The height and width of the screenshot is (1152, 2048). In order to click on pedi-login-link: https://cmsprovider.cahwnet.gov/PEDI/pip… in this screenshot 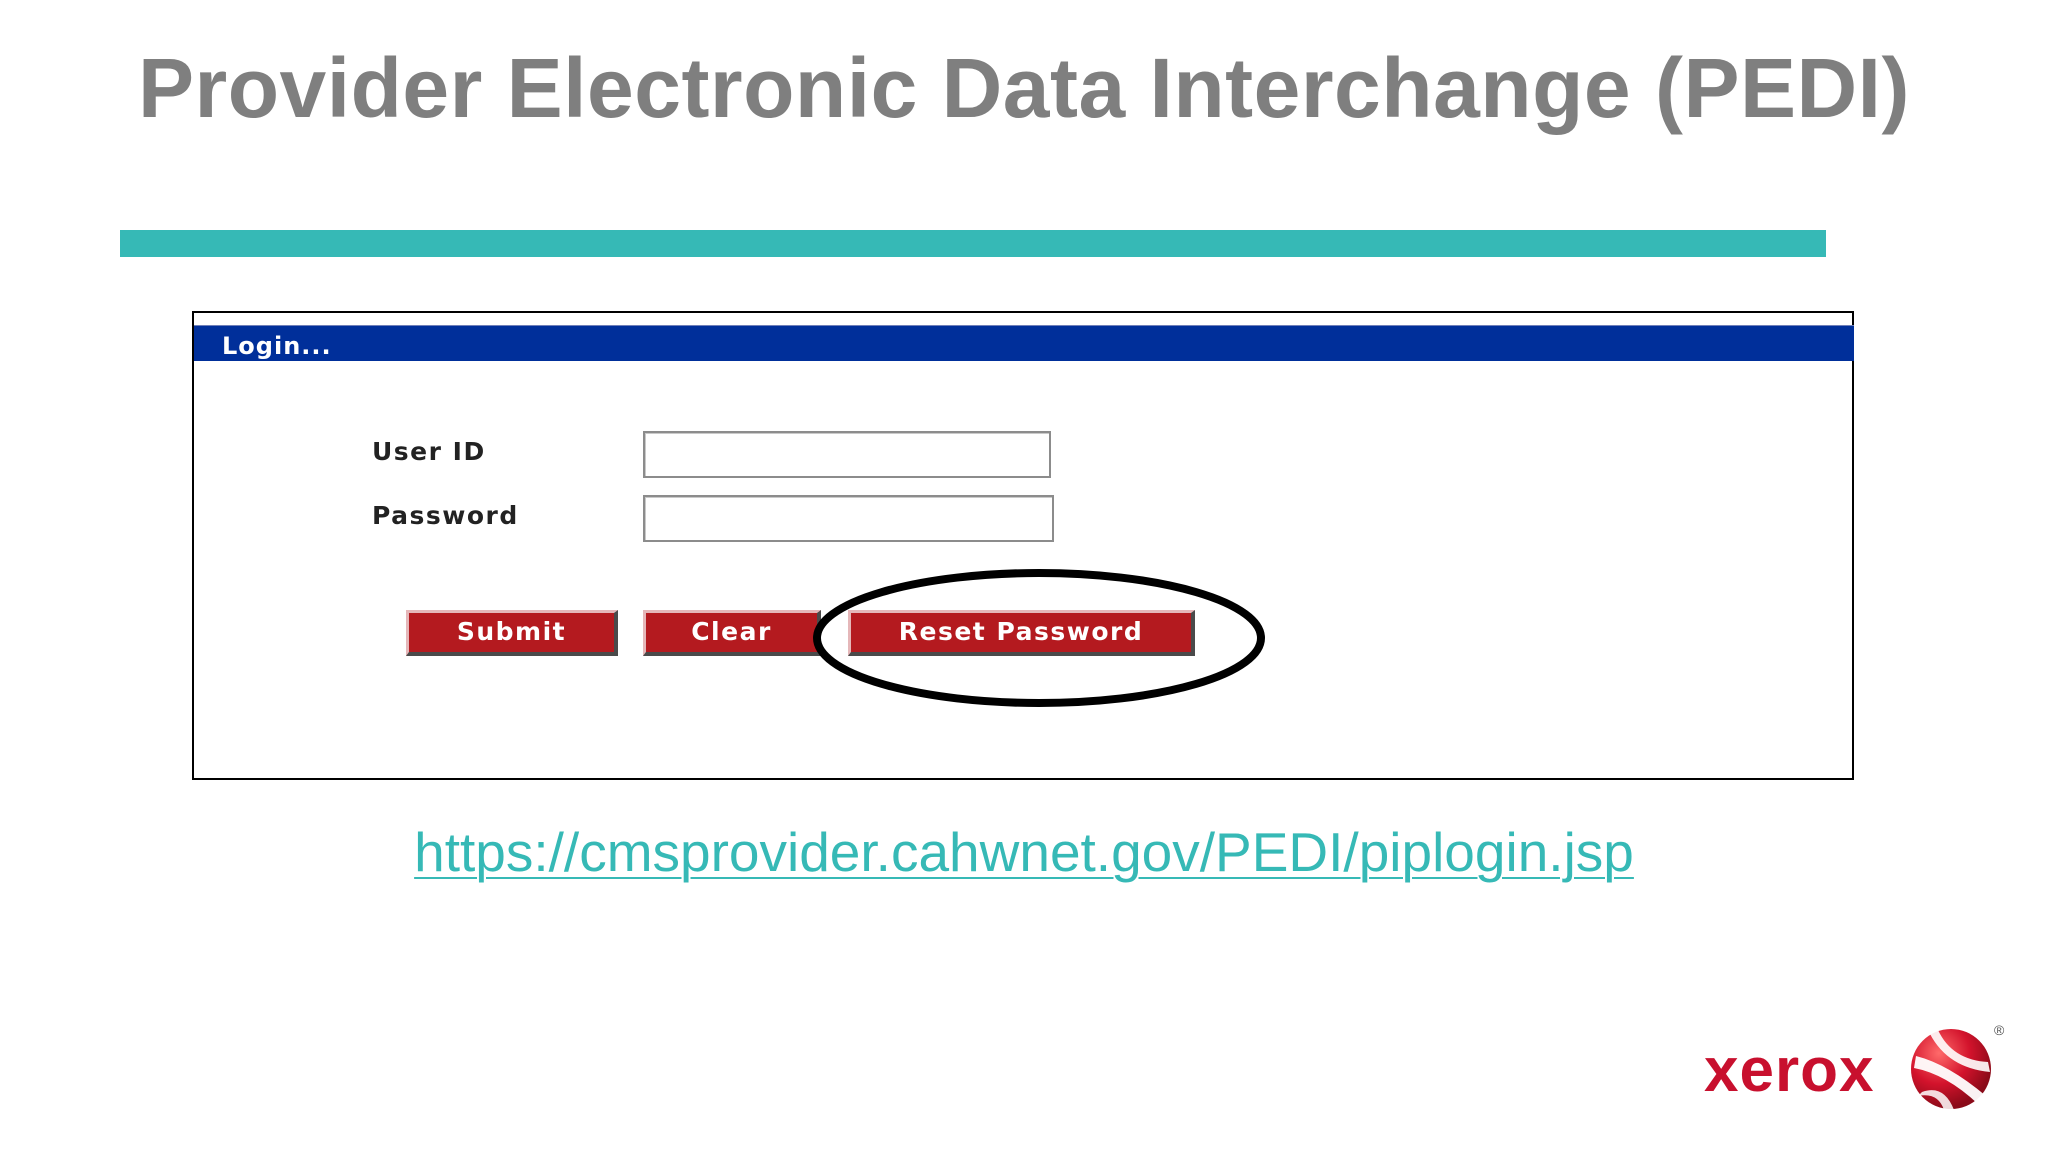, I will do `click(1024, 852)`.